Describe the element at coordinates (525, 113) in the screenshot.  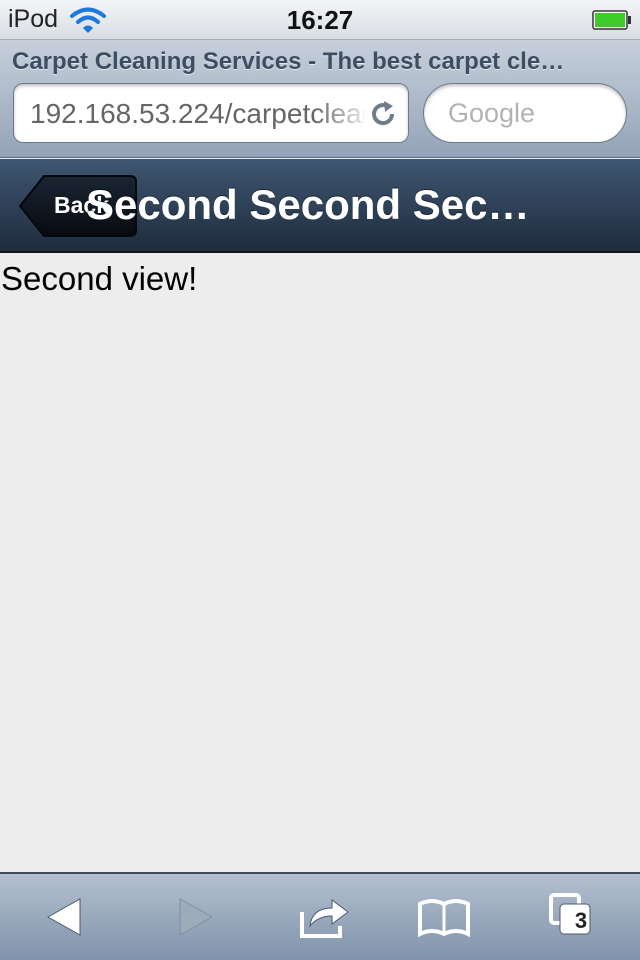
I see `search-input: Google` at that location.